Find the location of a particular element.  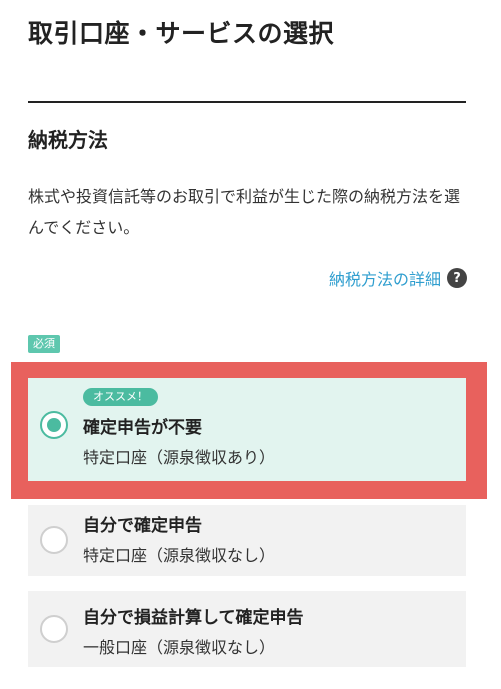

option-self-calculation-tax-return: 自分で損益計算して確定申告 一般口座（源泉徴収なし） is located at coordinates (247, 629).